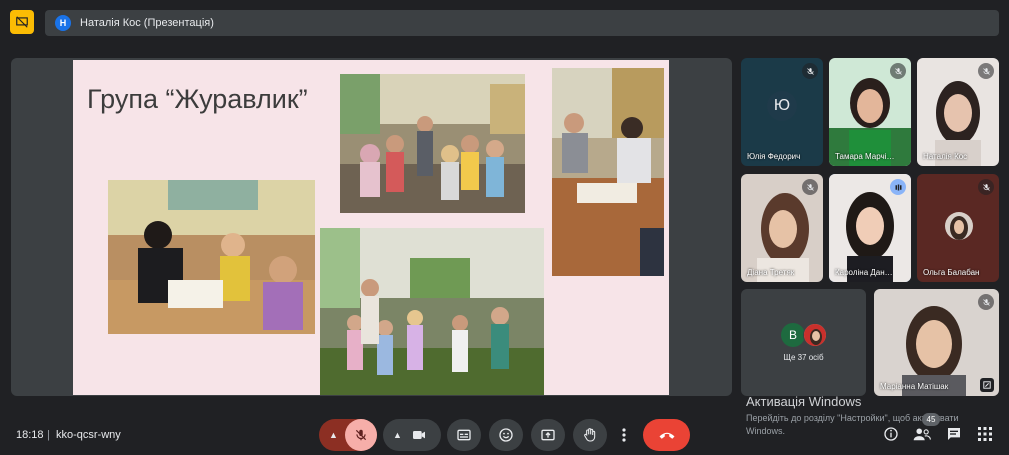 The image size is (1009, 455). I want to click on chat-icon, so click(954, 434).